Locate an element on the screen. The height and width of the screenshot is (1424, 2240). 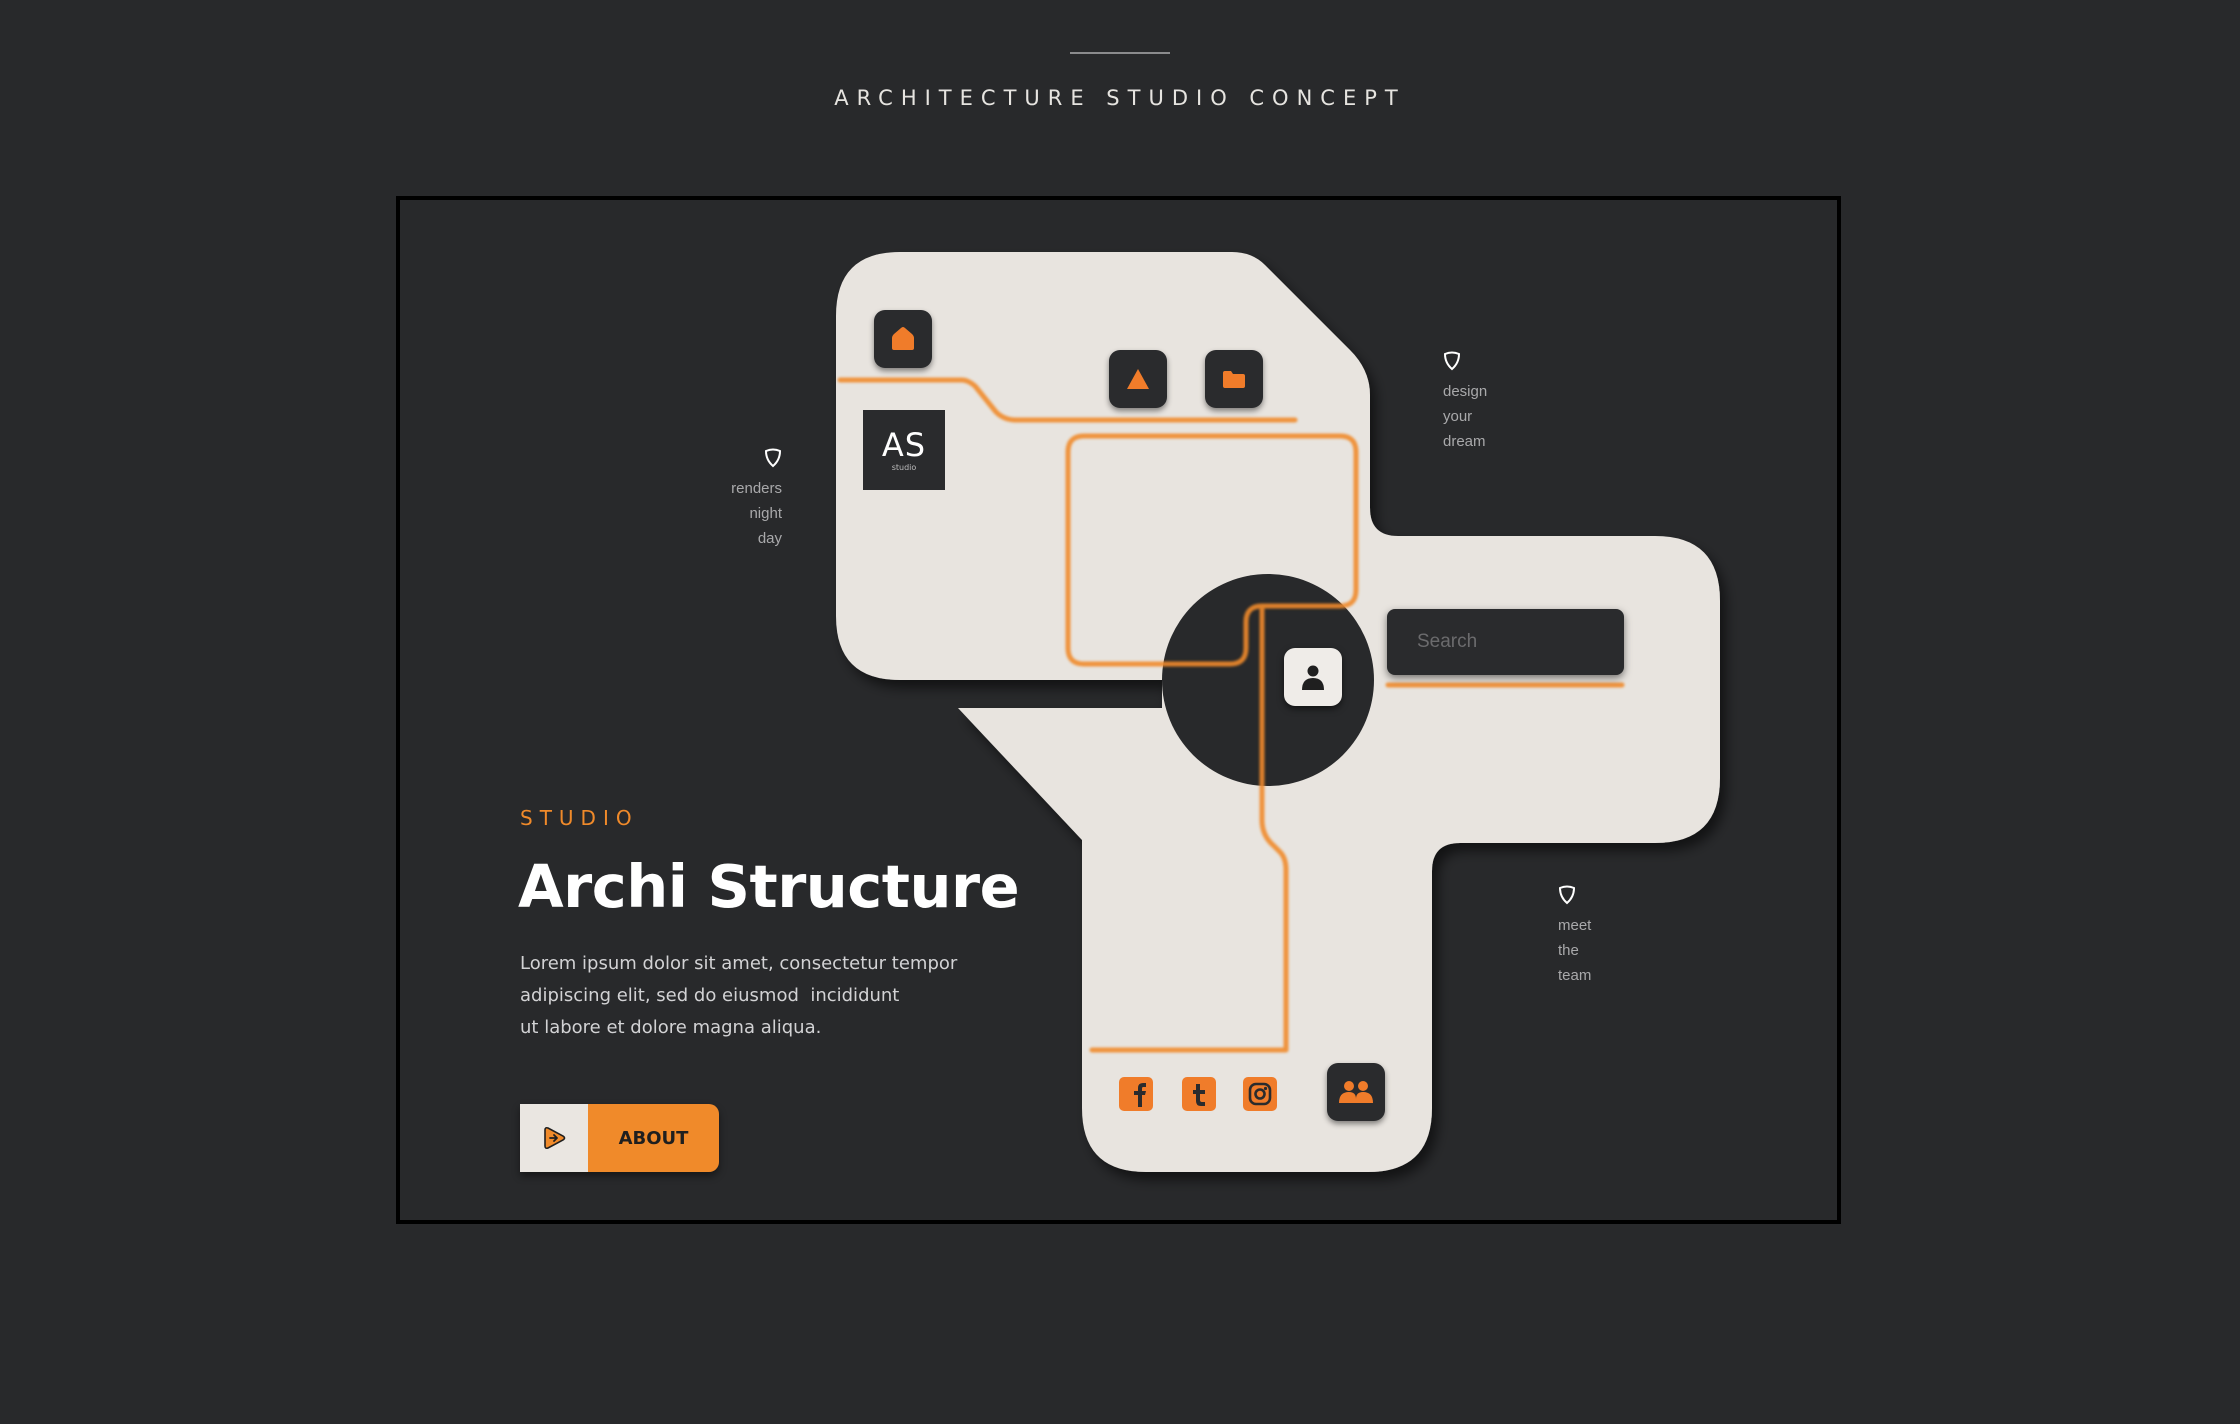
instagram-icon is located at coordinates (1260, 1094).